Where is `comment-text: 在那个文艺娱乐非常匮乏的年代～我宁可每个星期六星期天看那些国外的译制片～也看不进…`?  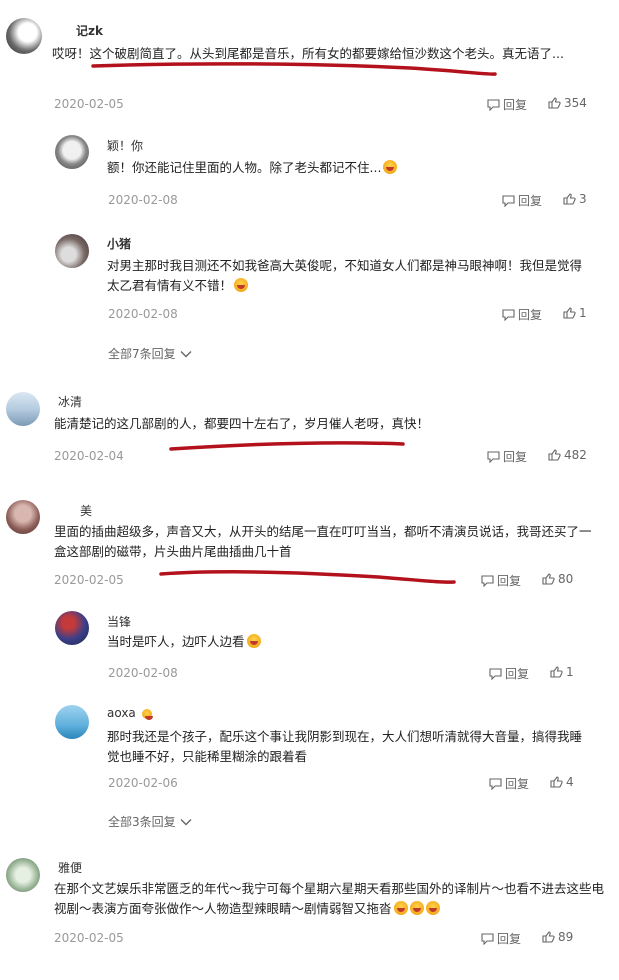 comment-text: 在那个文艺娱乐非常匮乏的年代～我宁可每个星期六星期天看那些国外的译制片～也看不进… is located at coordinates (329, 899).